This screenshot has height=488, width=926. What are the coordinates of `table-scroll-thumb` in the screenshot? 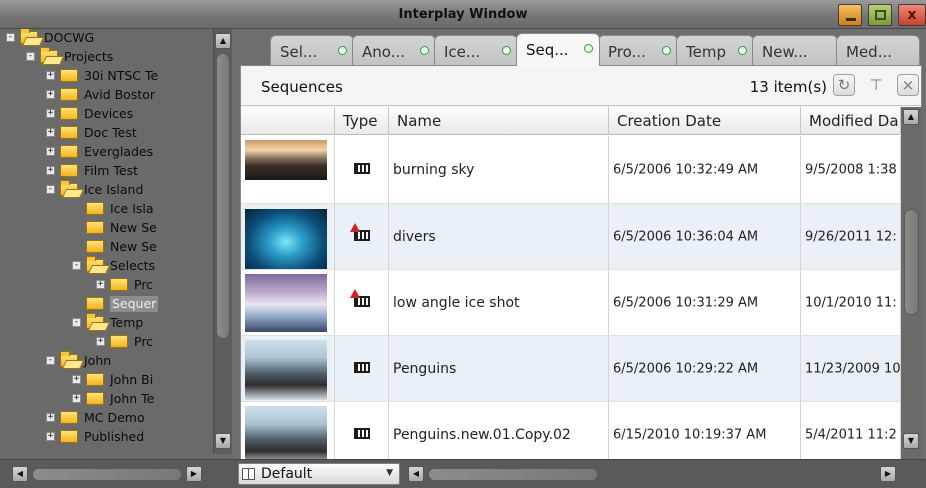 It's located at (911, 262).